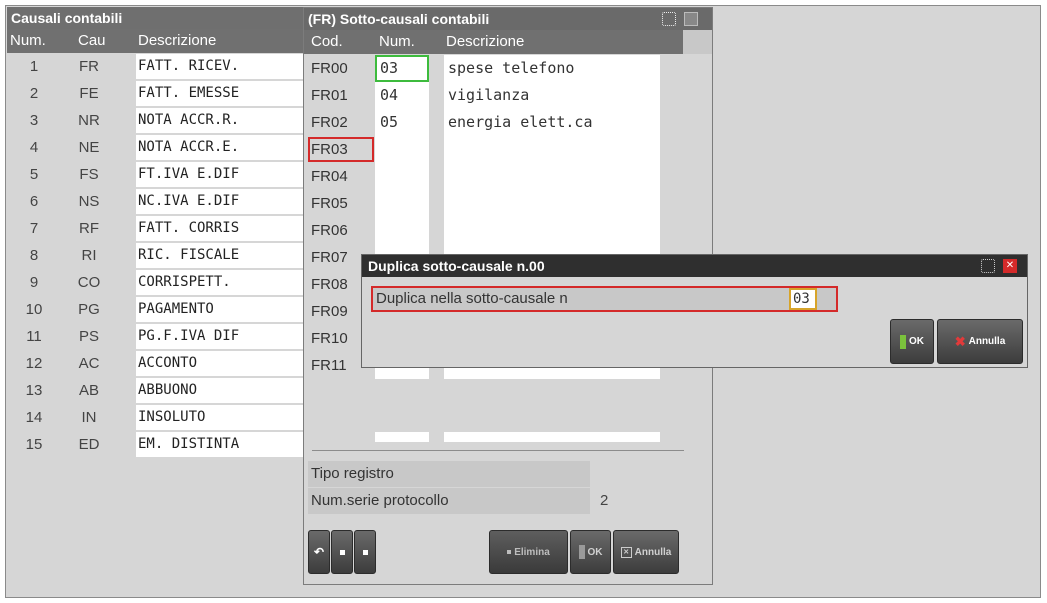 This screenshot has width=1047, height=603. Describe the element at coordinates (341, 95) in the screenshot. I see `row-cod: FR01` at that location.